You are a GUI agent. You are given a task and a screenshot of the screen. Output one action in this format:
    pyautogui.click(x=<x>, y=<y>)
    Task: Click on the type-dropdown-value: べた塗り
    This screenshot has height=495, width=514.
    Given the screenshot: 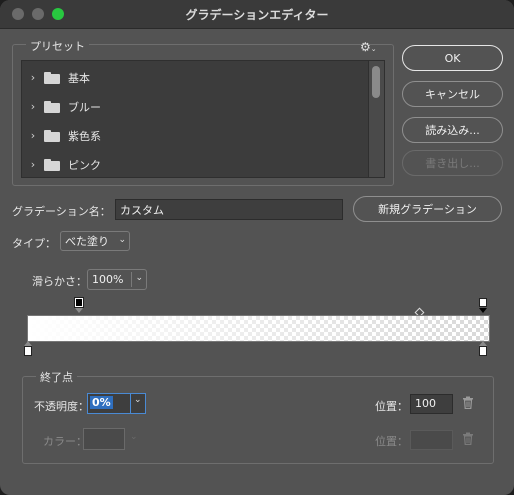 What is the action you would take?
    pyautogui.click(x=87, y=241)
    